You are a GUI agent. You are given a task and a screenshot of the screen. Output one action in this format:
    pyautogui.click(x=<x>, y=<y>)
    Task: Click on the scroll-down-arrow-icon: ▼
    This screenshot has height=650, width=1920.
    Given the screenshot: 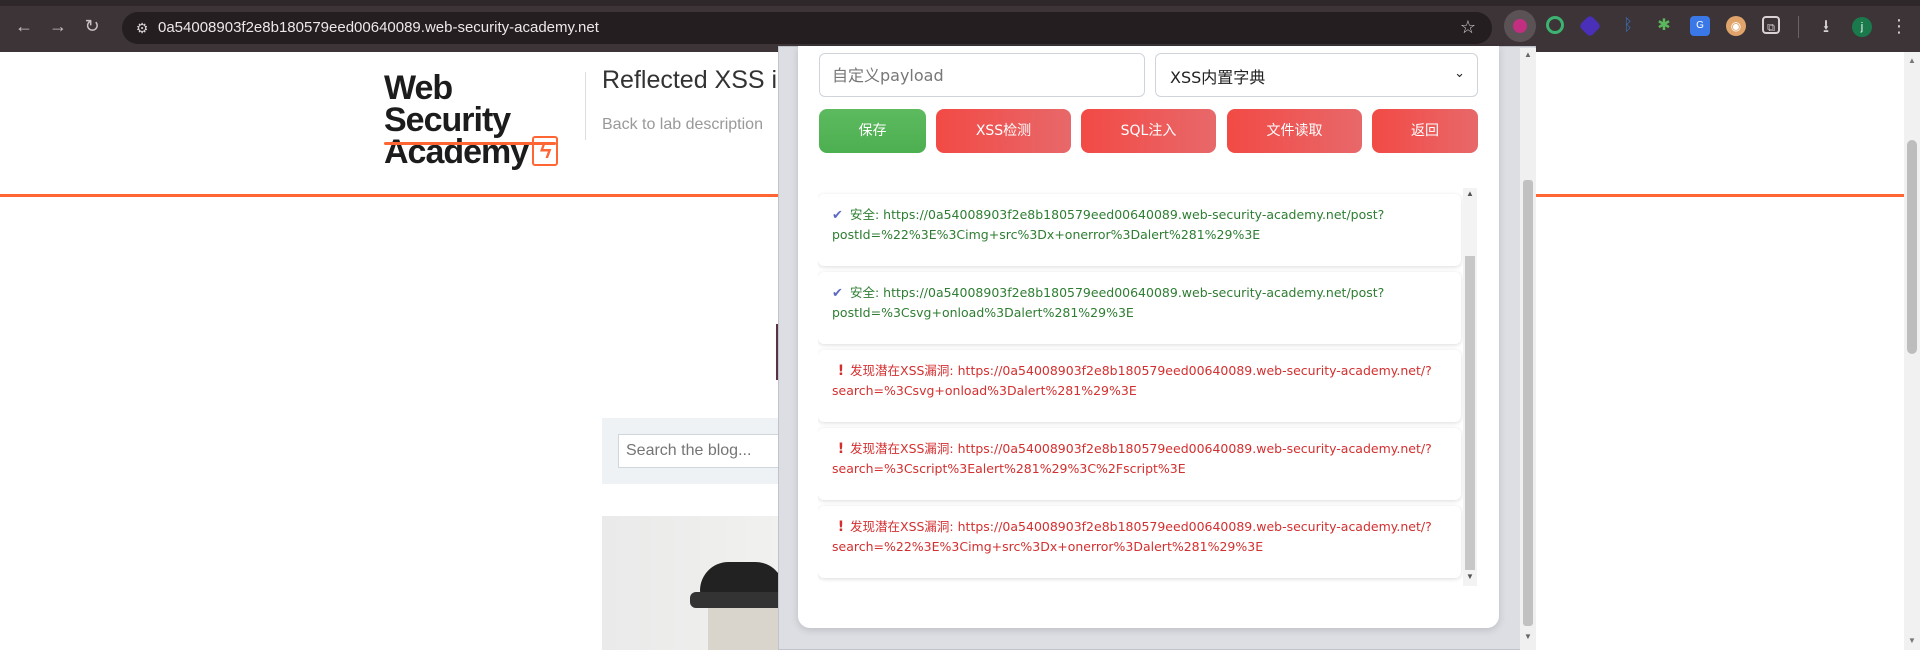 What is the action you would take?
    pyautogui.click(x=1912, y=640)
    